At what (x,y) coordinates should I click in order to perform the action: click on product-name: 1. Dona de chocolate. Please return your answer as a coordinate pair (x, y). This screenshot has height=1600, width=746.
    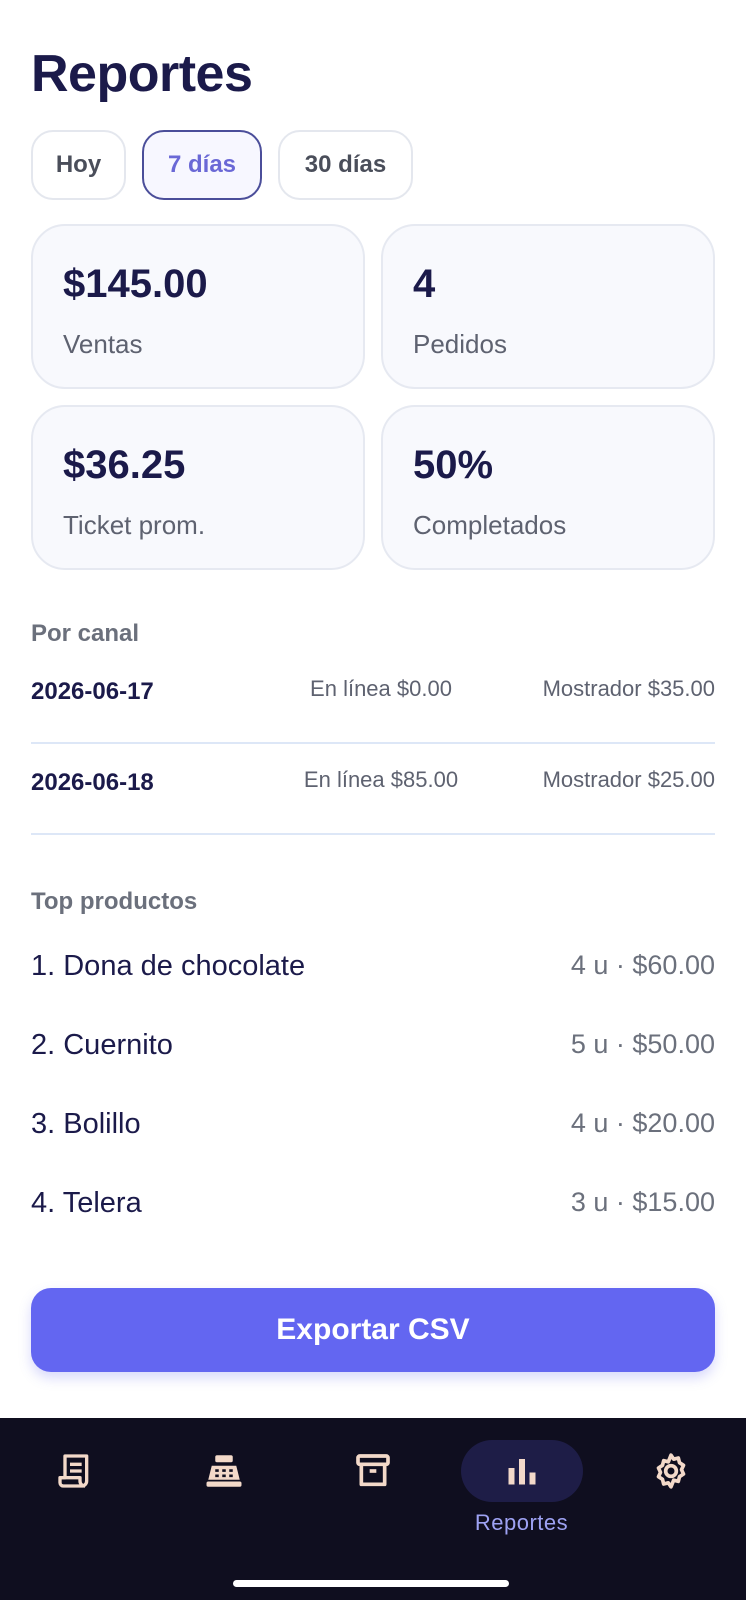
    Looking at the image, I should click on (168, 966).